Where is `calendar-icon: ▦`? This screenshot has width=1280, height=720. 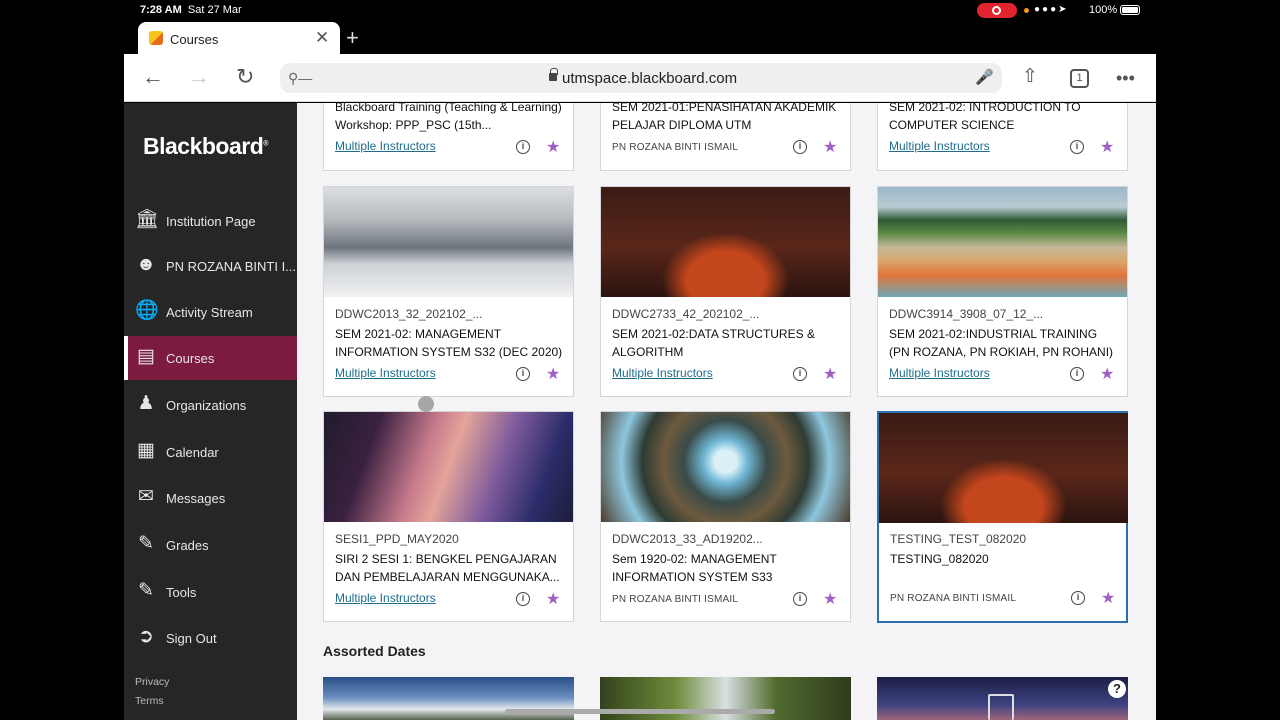 calendar-icon: ▦ is located at coordinates (146, 450).